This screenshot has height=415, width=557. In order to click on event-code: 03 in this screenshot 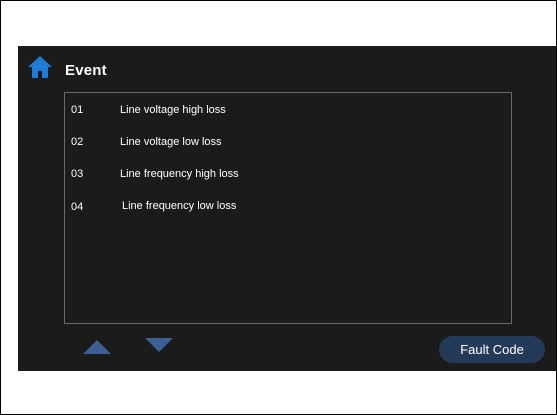, I will do `click(77, 174)`.